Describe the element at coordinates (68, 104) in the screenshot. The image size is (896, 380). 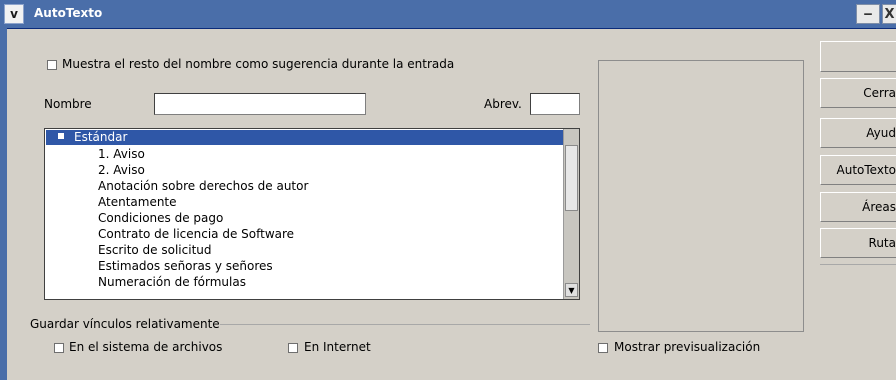
I see `nombre-label: Nombre` at that location.